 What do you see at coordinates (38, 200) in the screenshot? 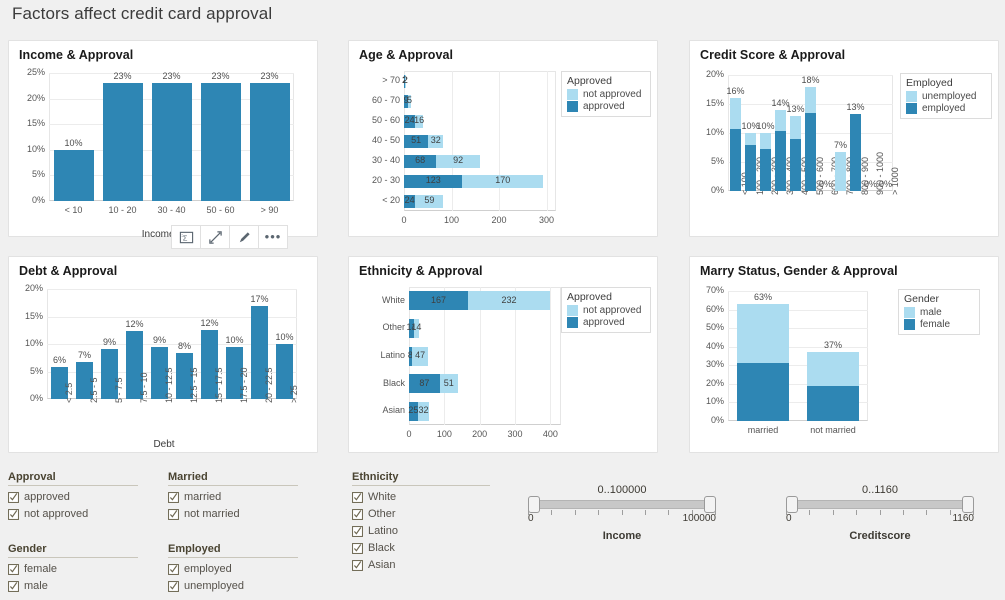
I see `y-axis-tick: 0%` at bounding box center [38, 200].